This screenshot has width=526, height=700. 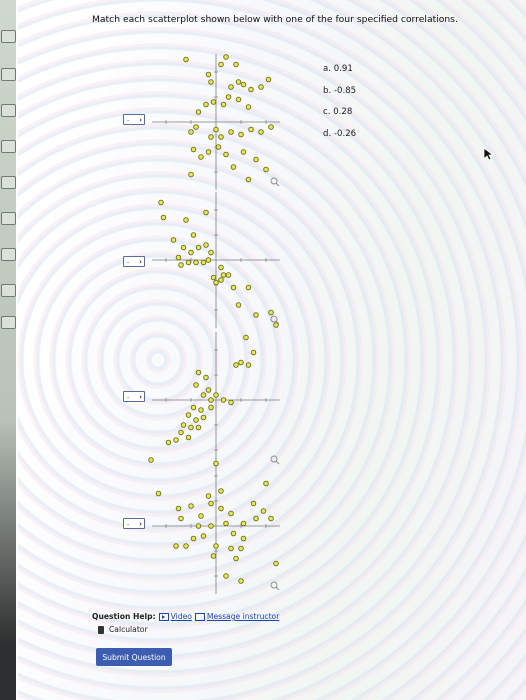 What do you see at coordinates (338, 112) in the screenshot?
I see `answer-option-c: c. 0.28` at bounding box center [338, 112].